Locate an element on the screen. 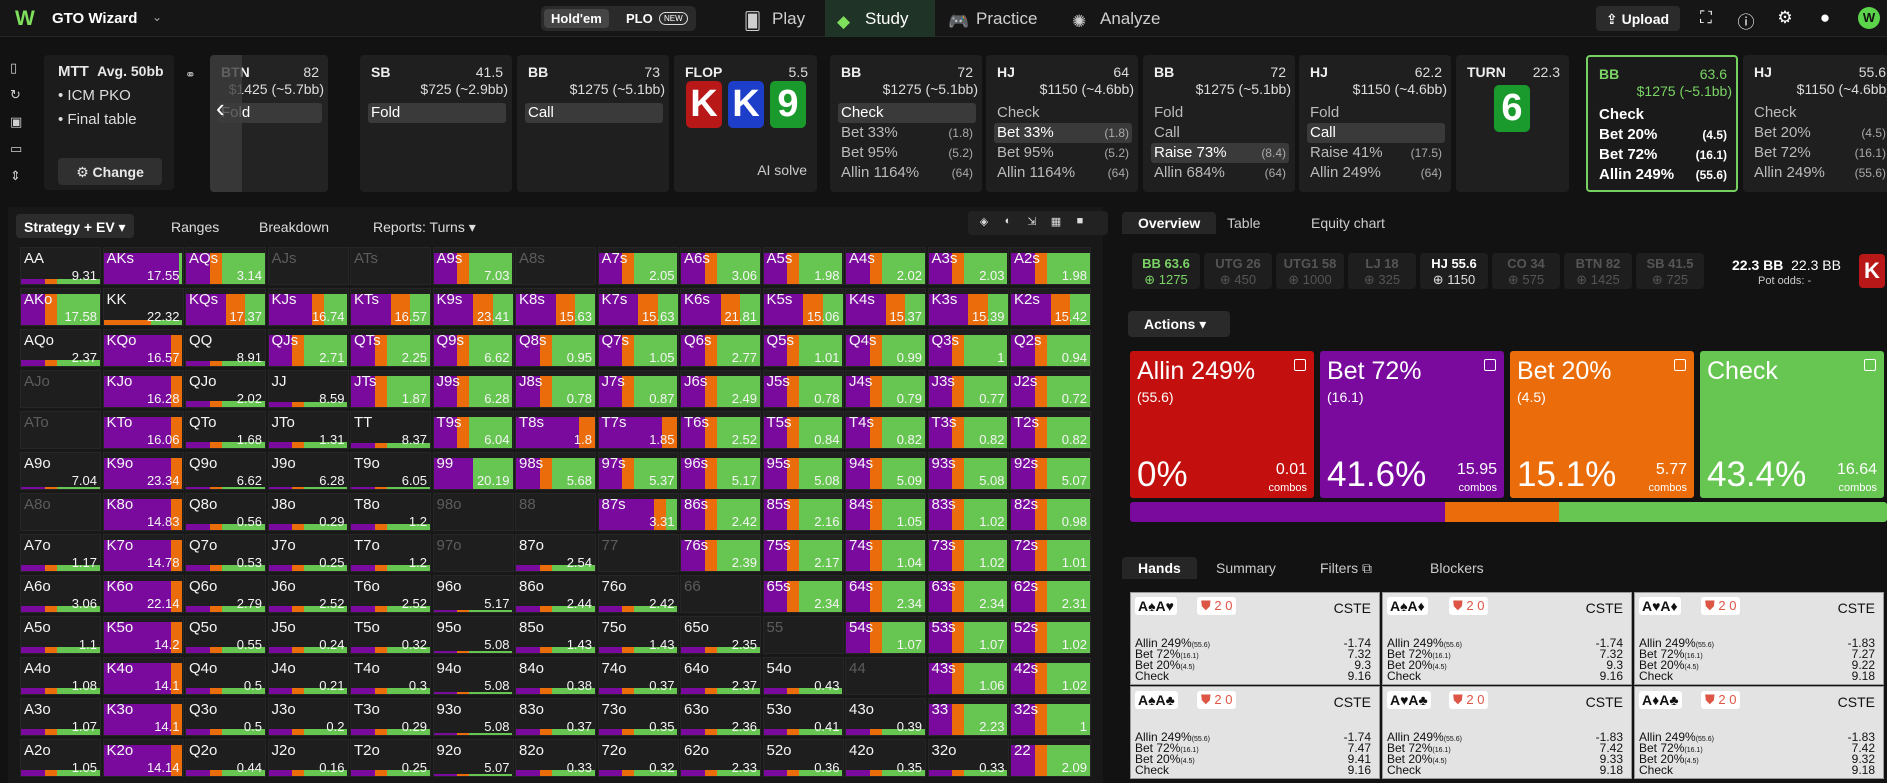 The image size is (1887, 783). range-cell: TT 8.37 is located at coordinates (390, 430).